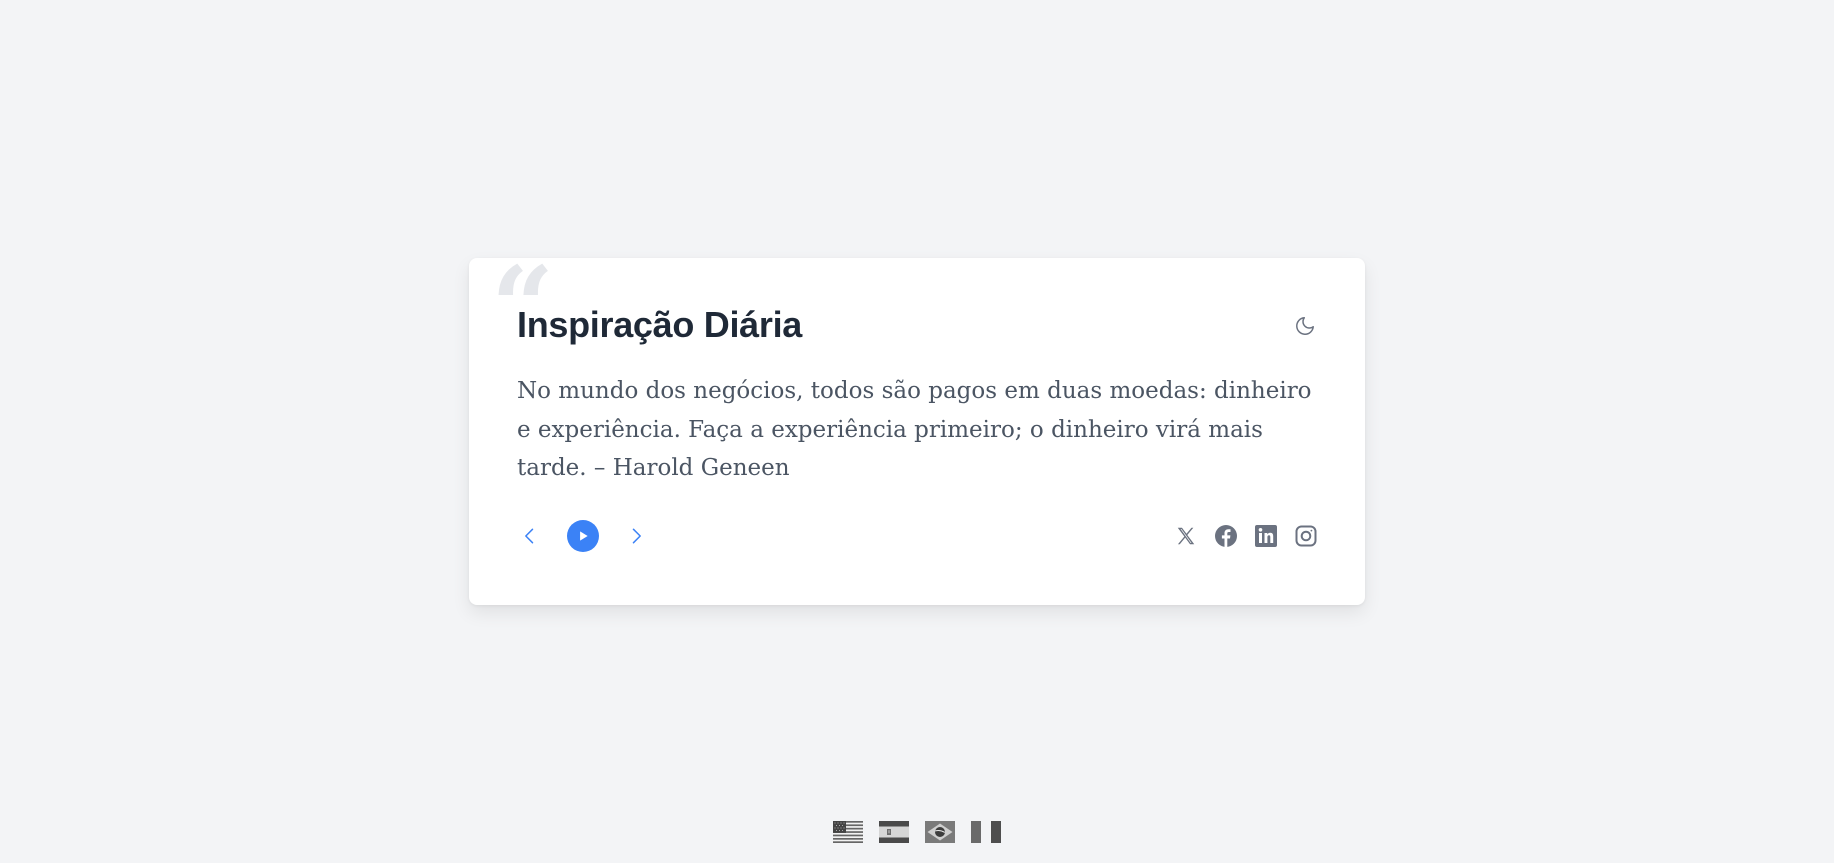  I want to click on share-x-button, so click(1186, 536).